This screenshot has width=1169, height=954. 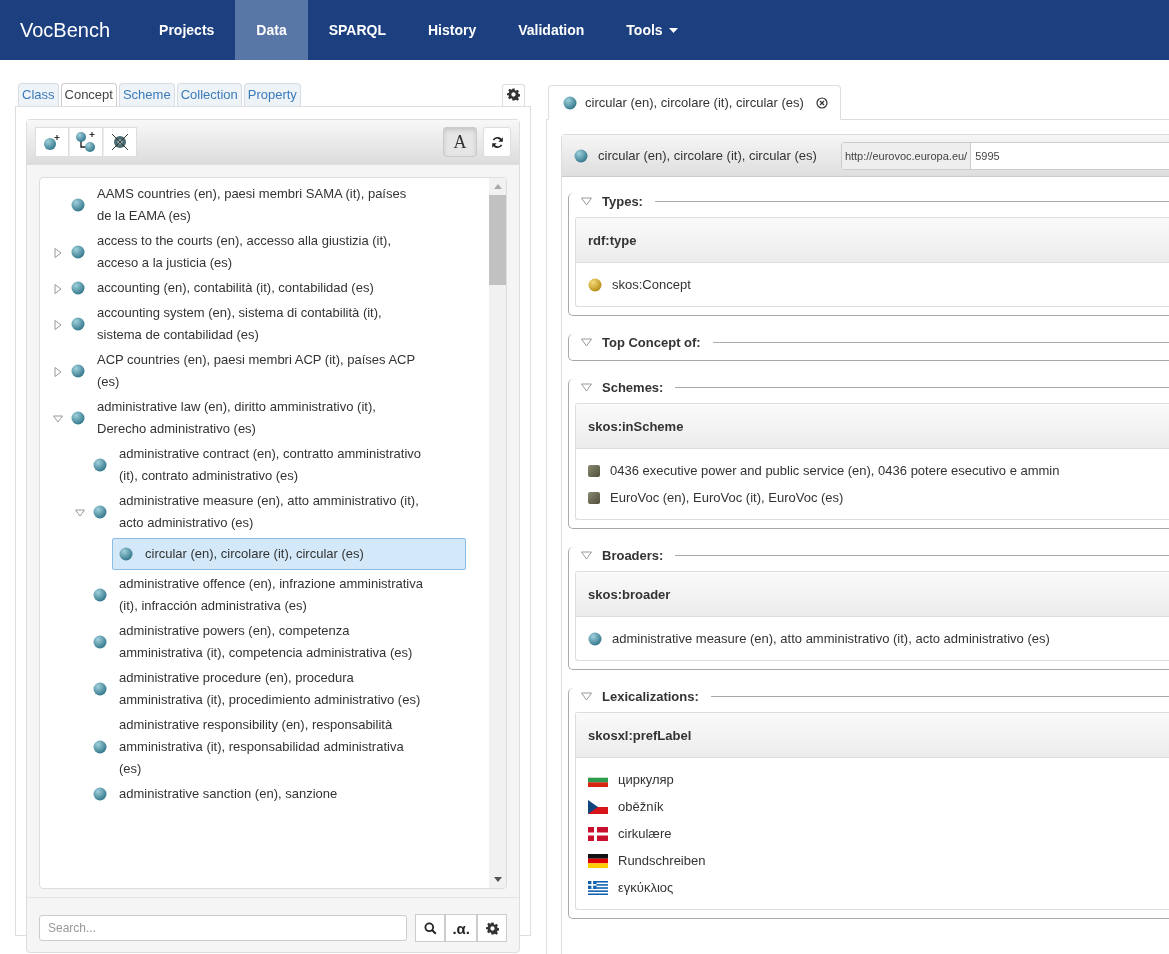 I want to click on section-title: Lexicalizations:, so click(x=650, y=696).